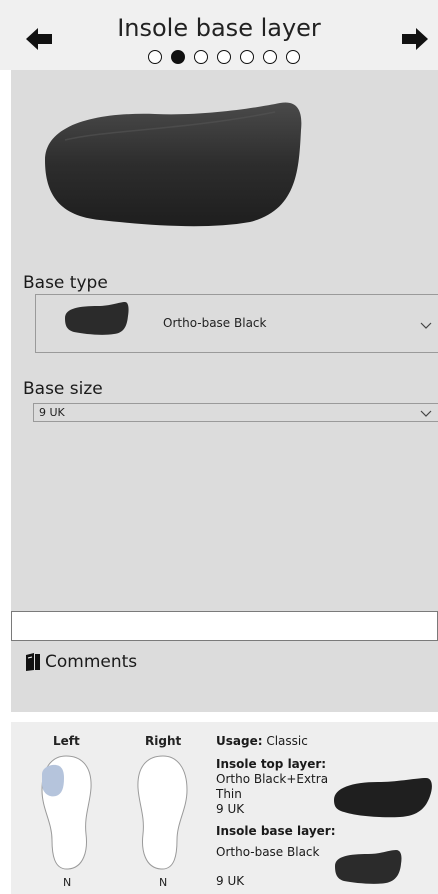  What do you see at coordinates (287, 741) in the screenshot?
I see `usage-value: Classic` at bounding box center [287, 741].